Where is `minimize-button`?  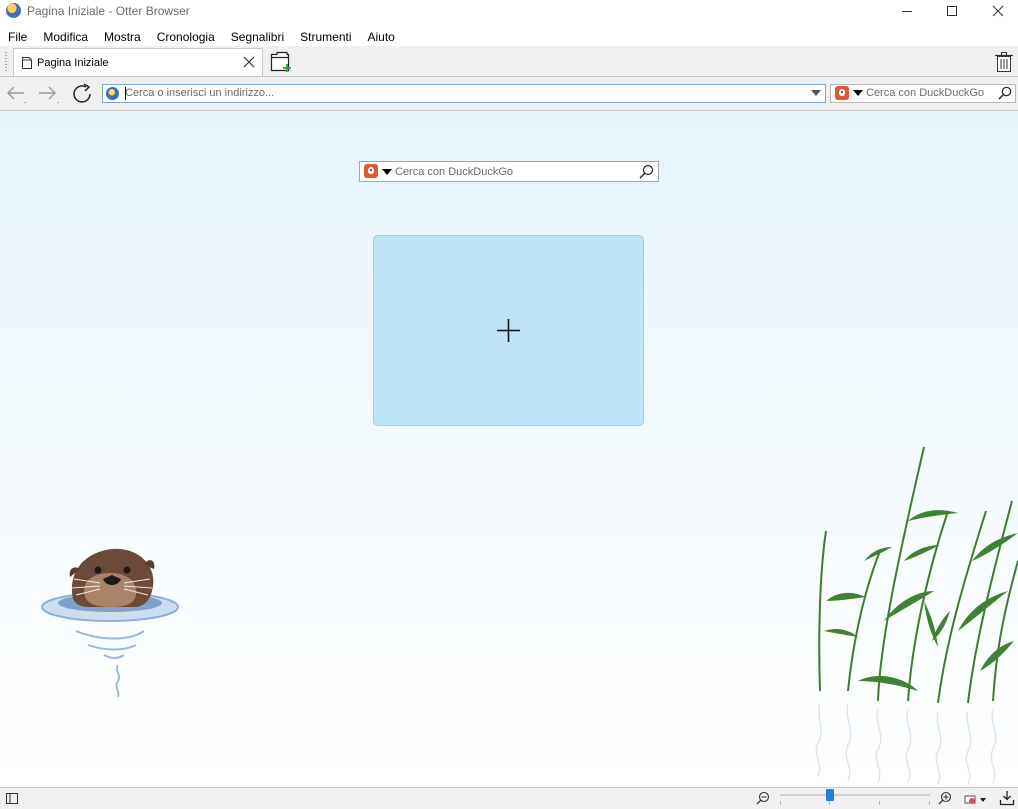
minimize-button is located at coordinates (907, 11).